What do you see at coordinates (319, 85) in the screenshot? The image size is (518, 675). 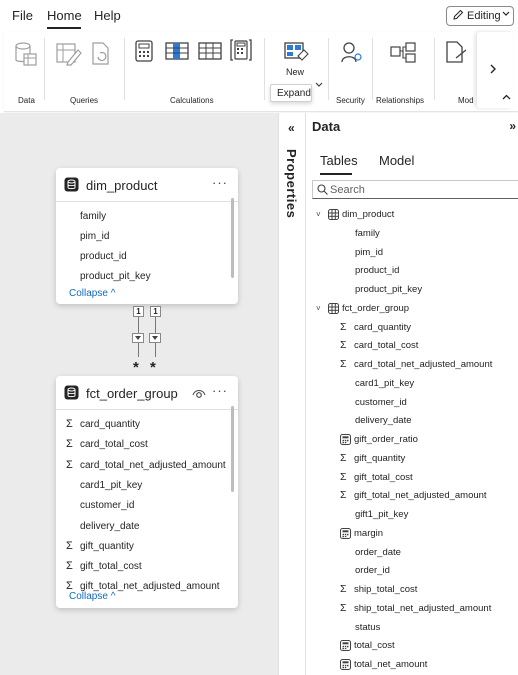 I see `chevron-down-icon` at bounding box center [319, 85].